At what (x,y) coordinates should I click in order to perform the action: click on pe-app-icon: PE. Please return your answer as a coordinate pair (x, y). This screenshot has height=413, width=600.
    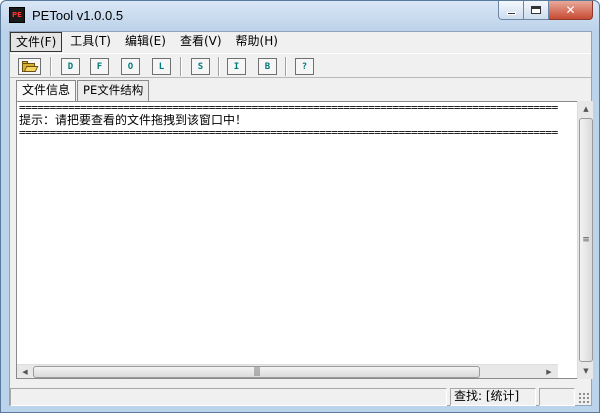
    Looking at the image, I should click on (17, 15).